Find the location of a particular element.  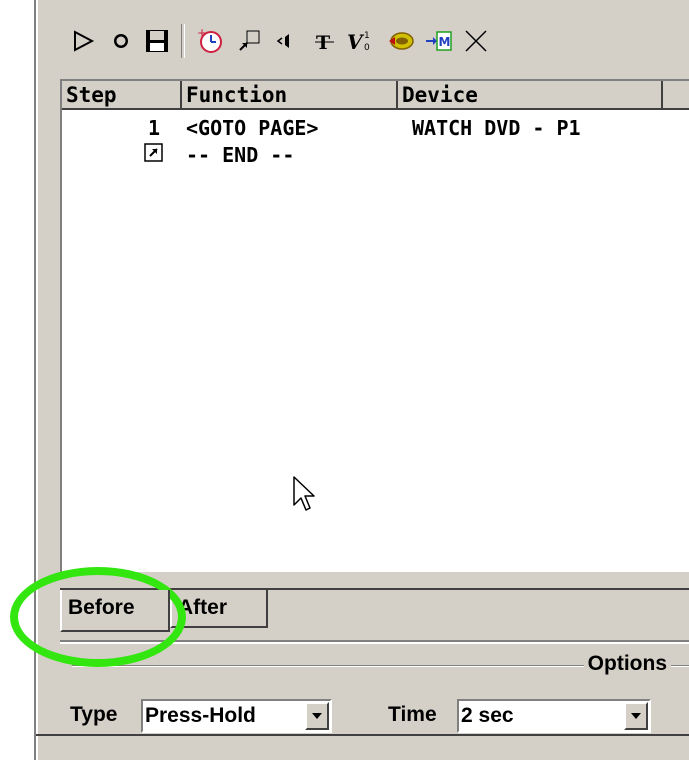

svg-text: V is located at coordinates (356, 42).